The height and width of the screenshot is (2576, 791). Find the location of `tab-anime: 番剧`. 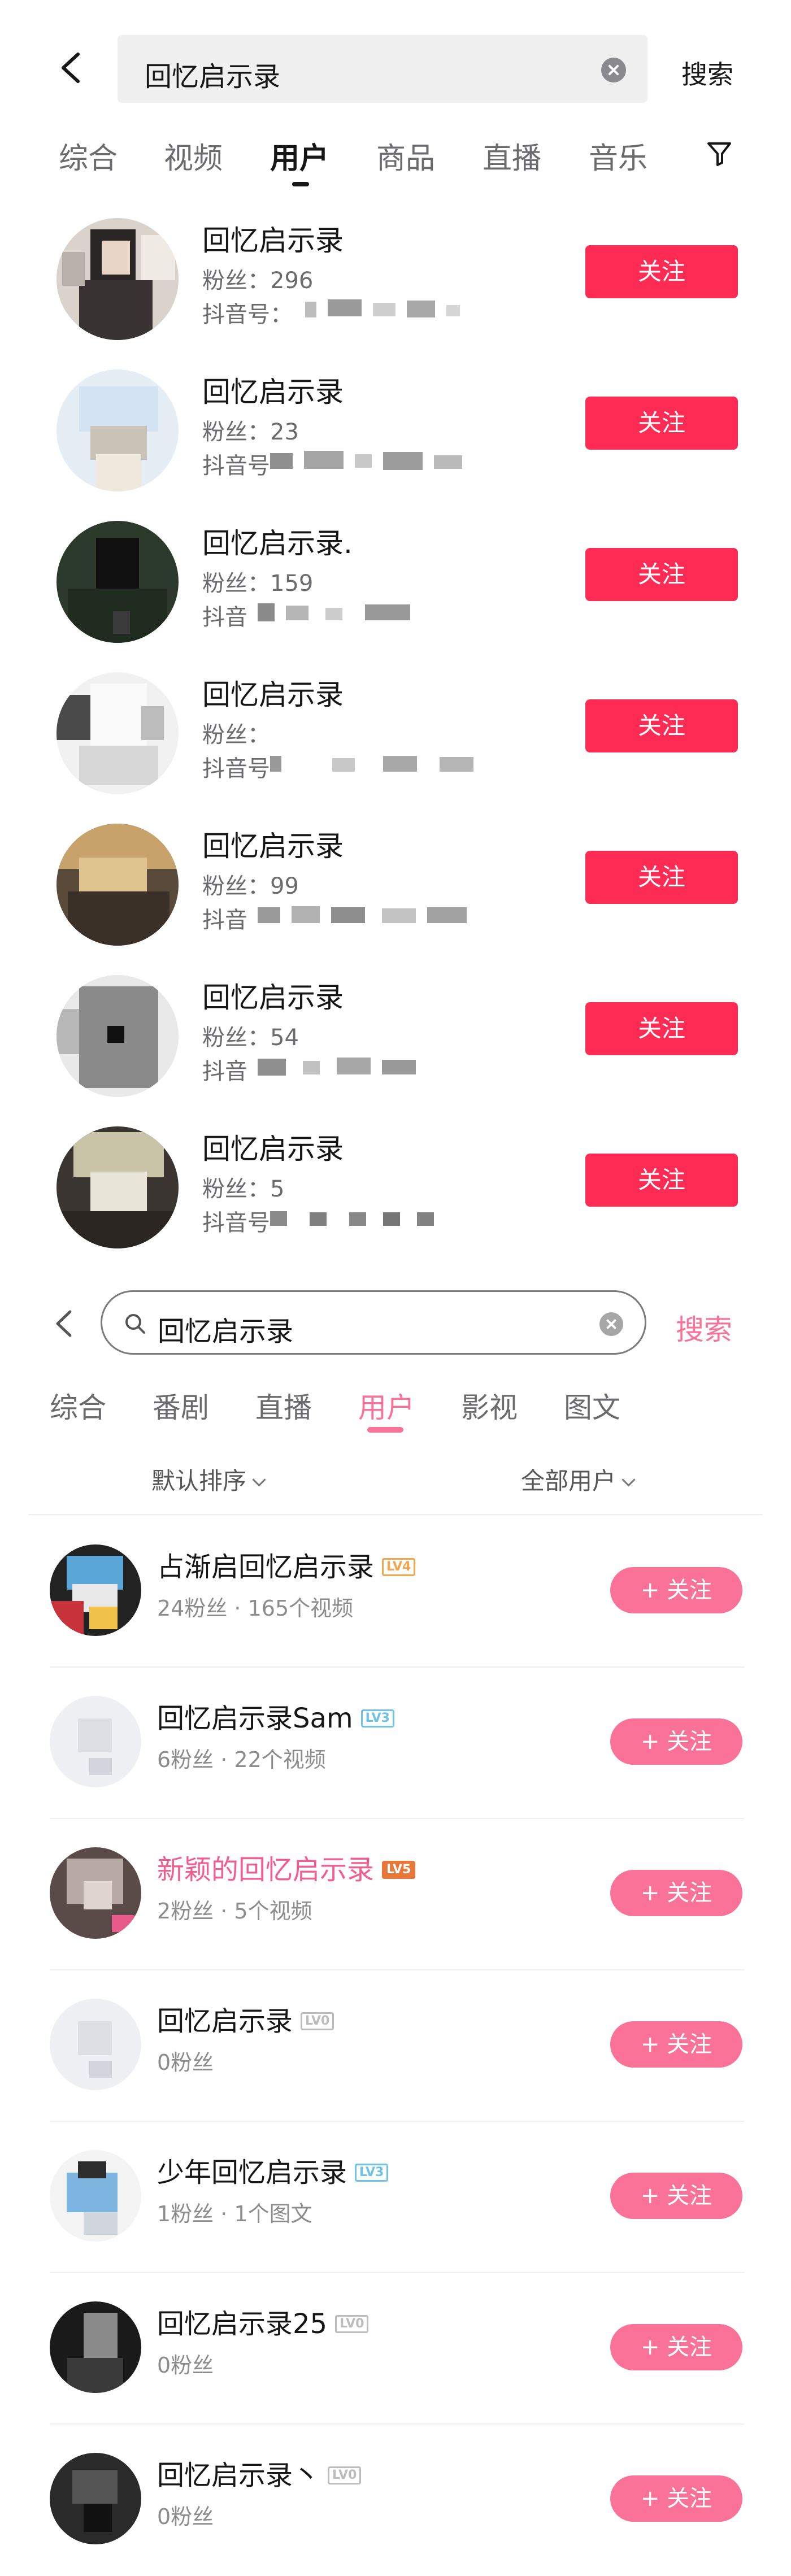

tab-anime: 番剧 is located at coordinates (181, 1405).